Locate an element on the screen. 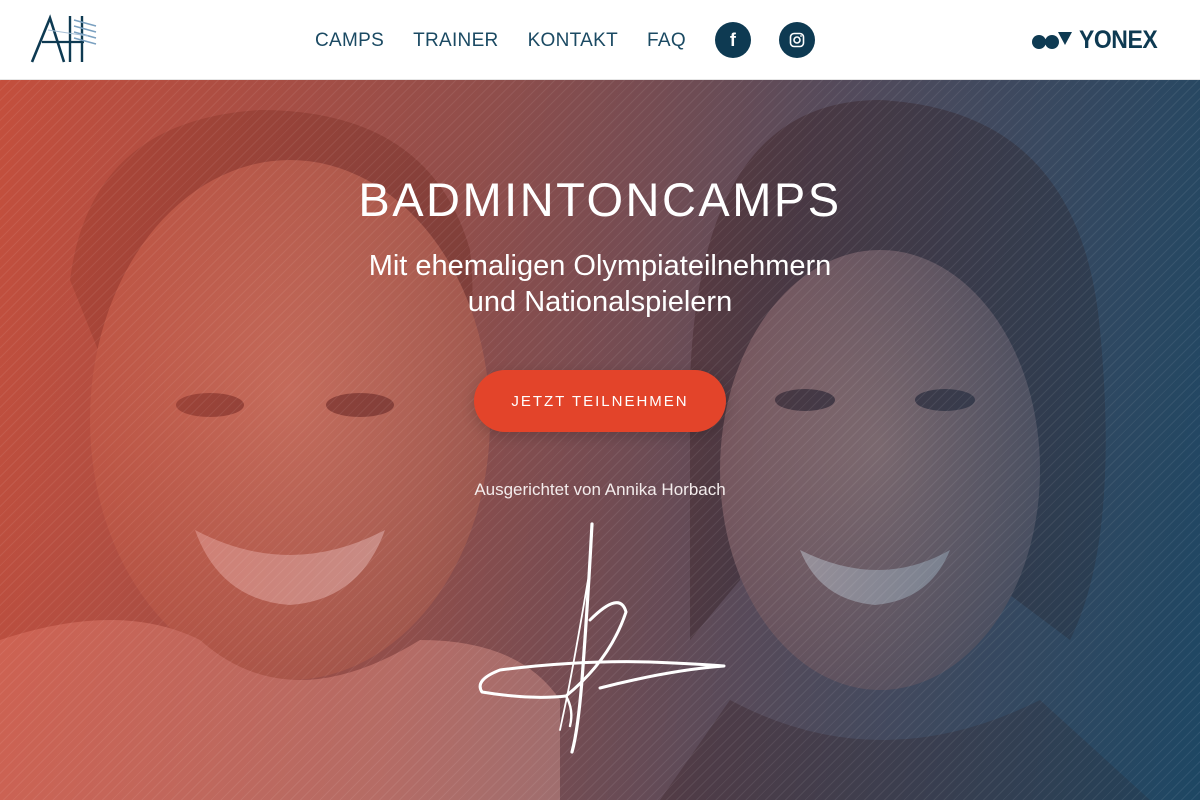 Image resolution: width=1200 pixels, height=800 pixels. facebook-icon: f is located at coordinates (732, 39).